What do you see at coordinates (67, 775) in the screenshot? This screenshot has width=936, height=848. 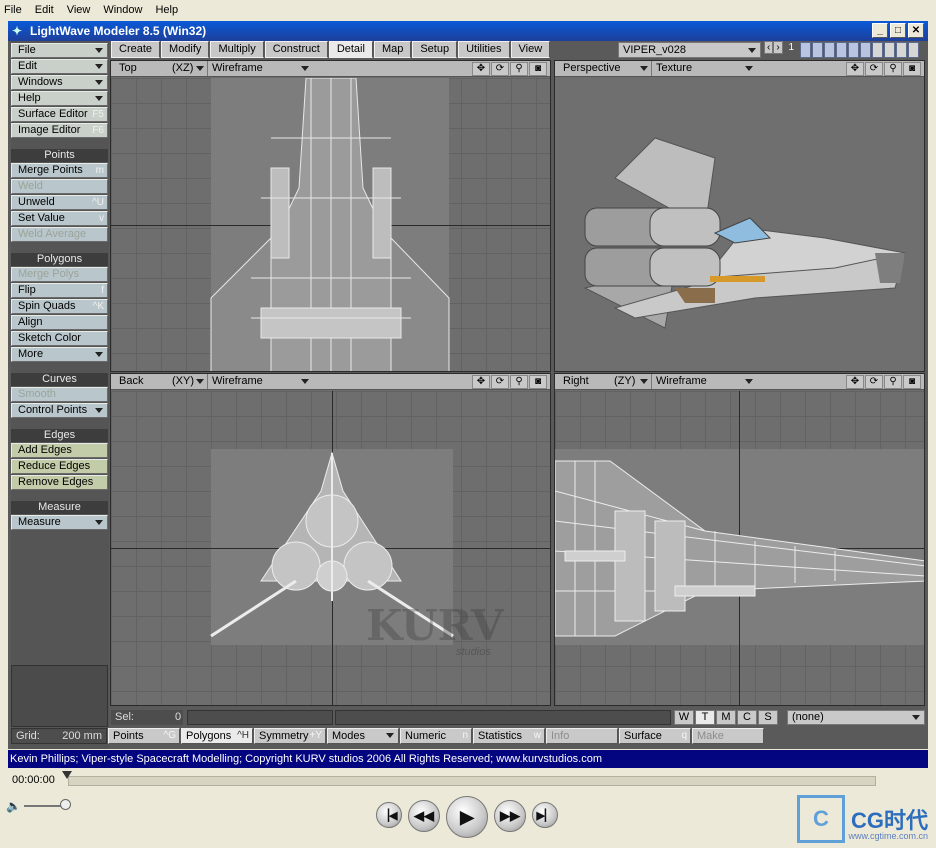 I see `playhead-icon` at bounding box center [67, 775].